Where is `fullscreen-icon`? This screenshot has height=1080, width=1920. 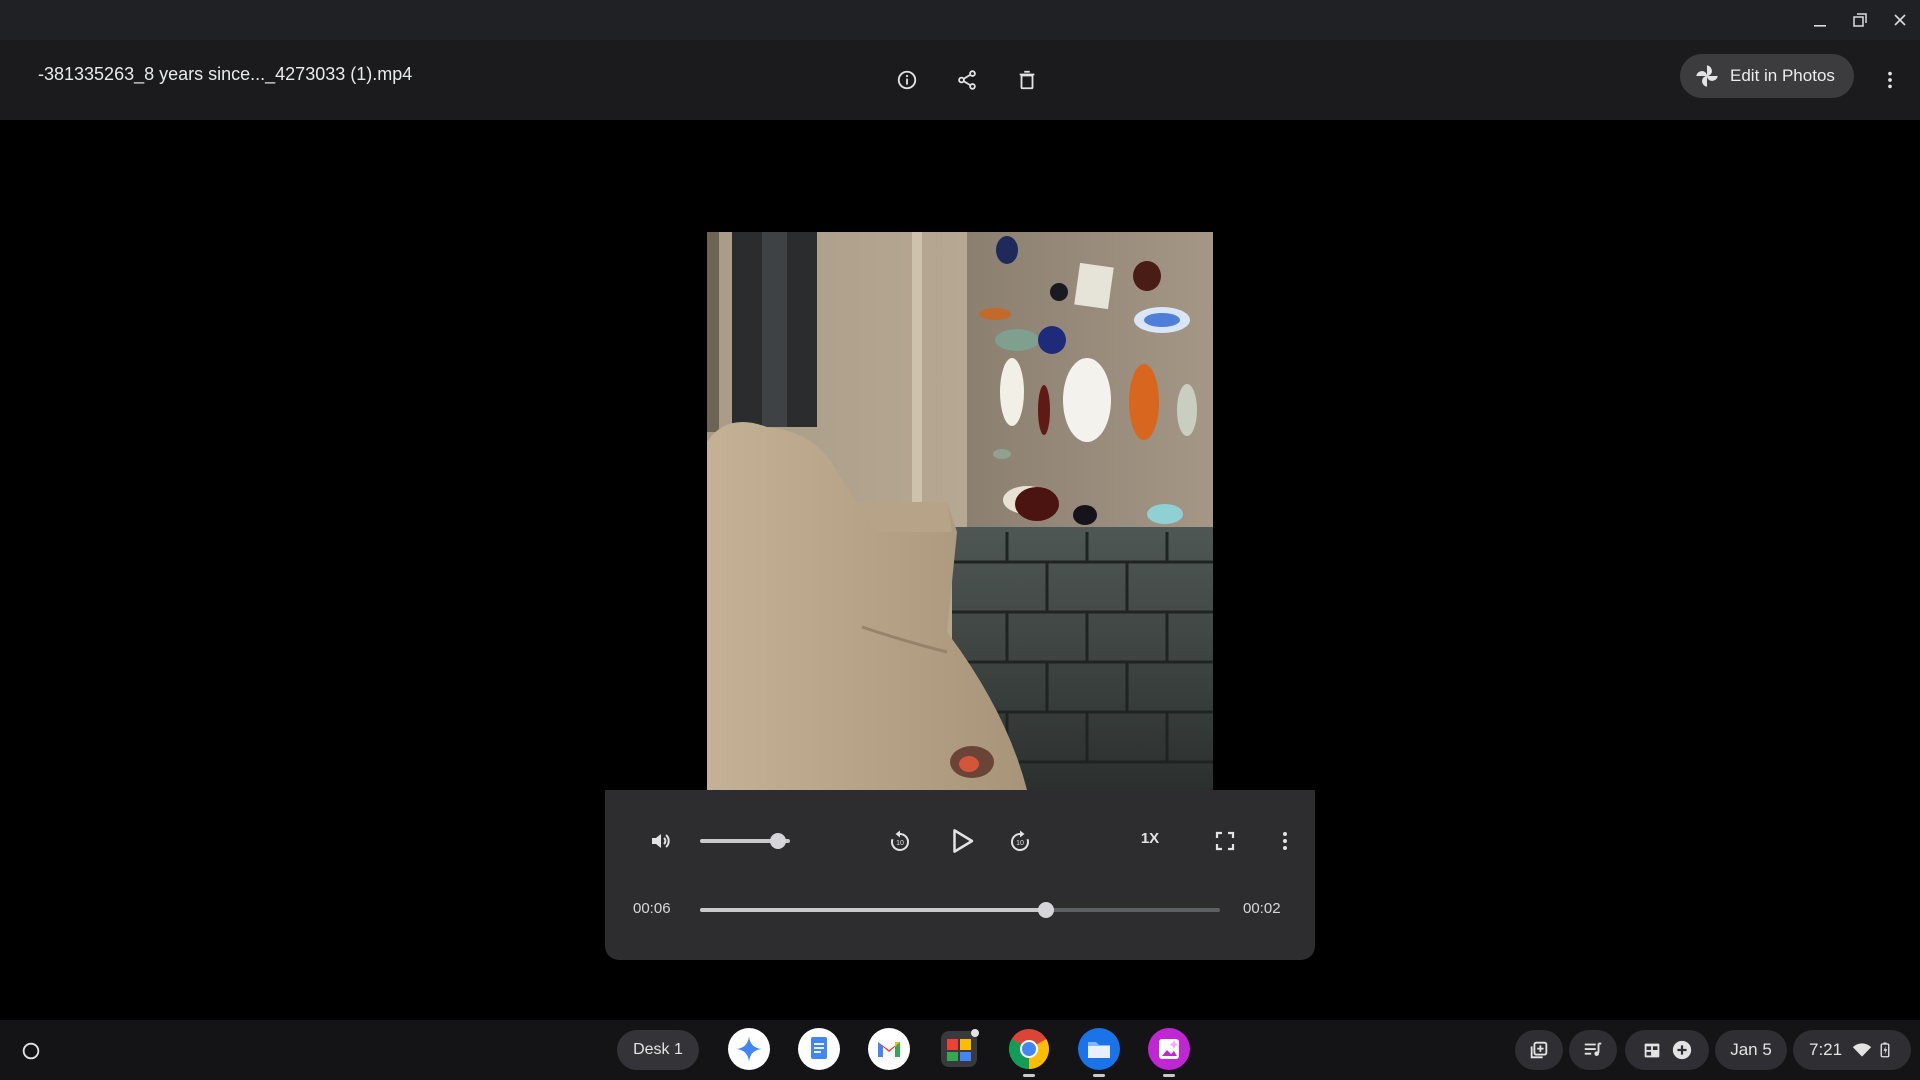
fullscreen-icon is located at coordinates (1225, 841).